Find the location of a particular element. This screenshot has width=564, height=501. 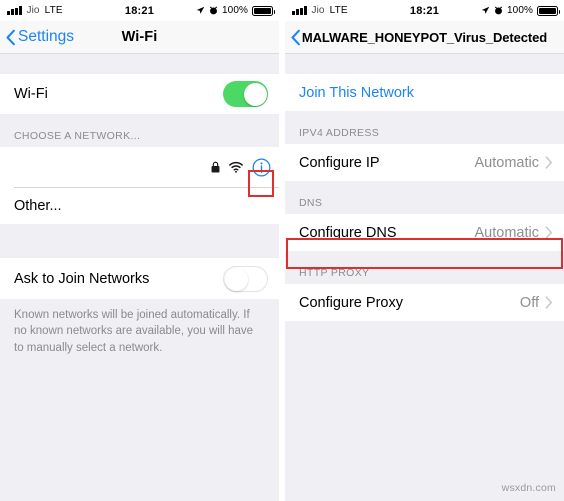

section-header-http-proxy: HTTP PROXY is located at coordinates (424, 267).